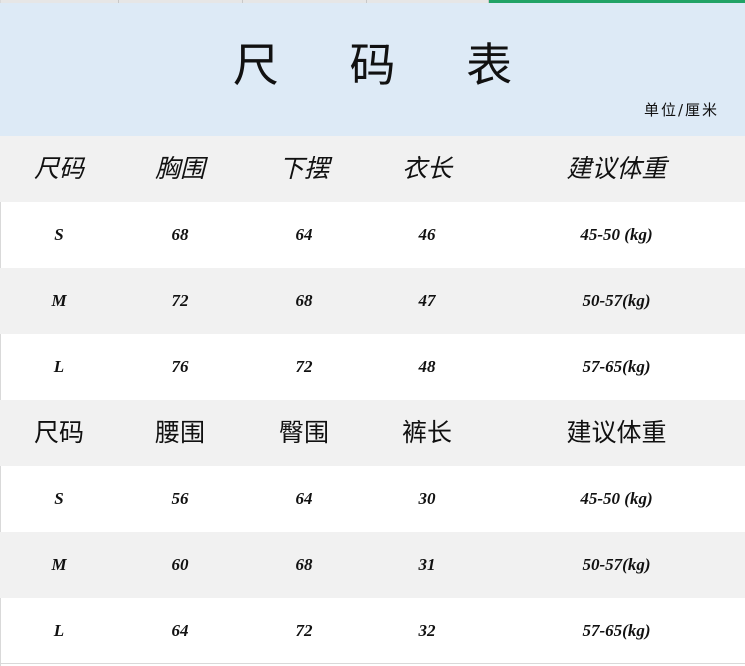 This screenshot has width=745, height=666. Describe the element at coordinates (180, 498) in the screenshot. I see `table-cell: 56` at that location.